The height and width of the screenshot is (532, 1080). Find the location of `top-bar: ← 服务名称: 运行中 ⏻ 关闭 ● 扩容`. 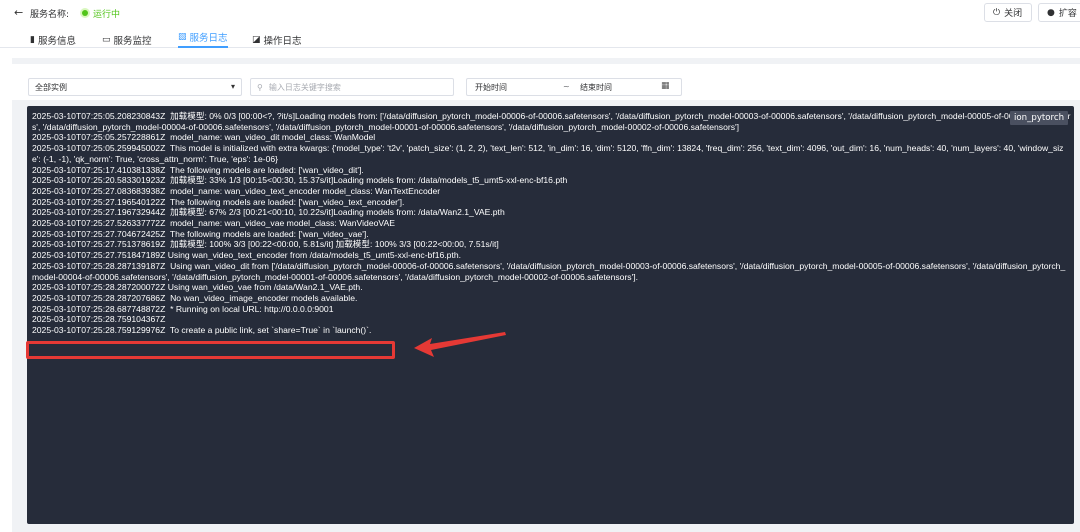

top-bar: ← 服务名称: 运行中 ⏻ 关闭 ● 扩容 is located at coordinates (540, 13).